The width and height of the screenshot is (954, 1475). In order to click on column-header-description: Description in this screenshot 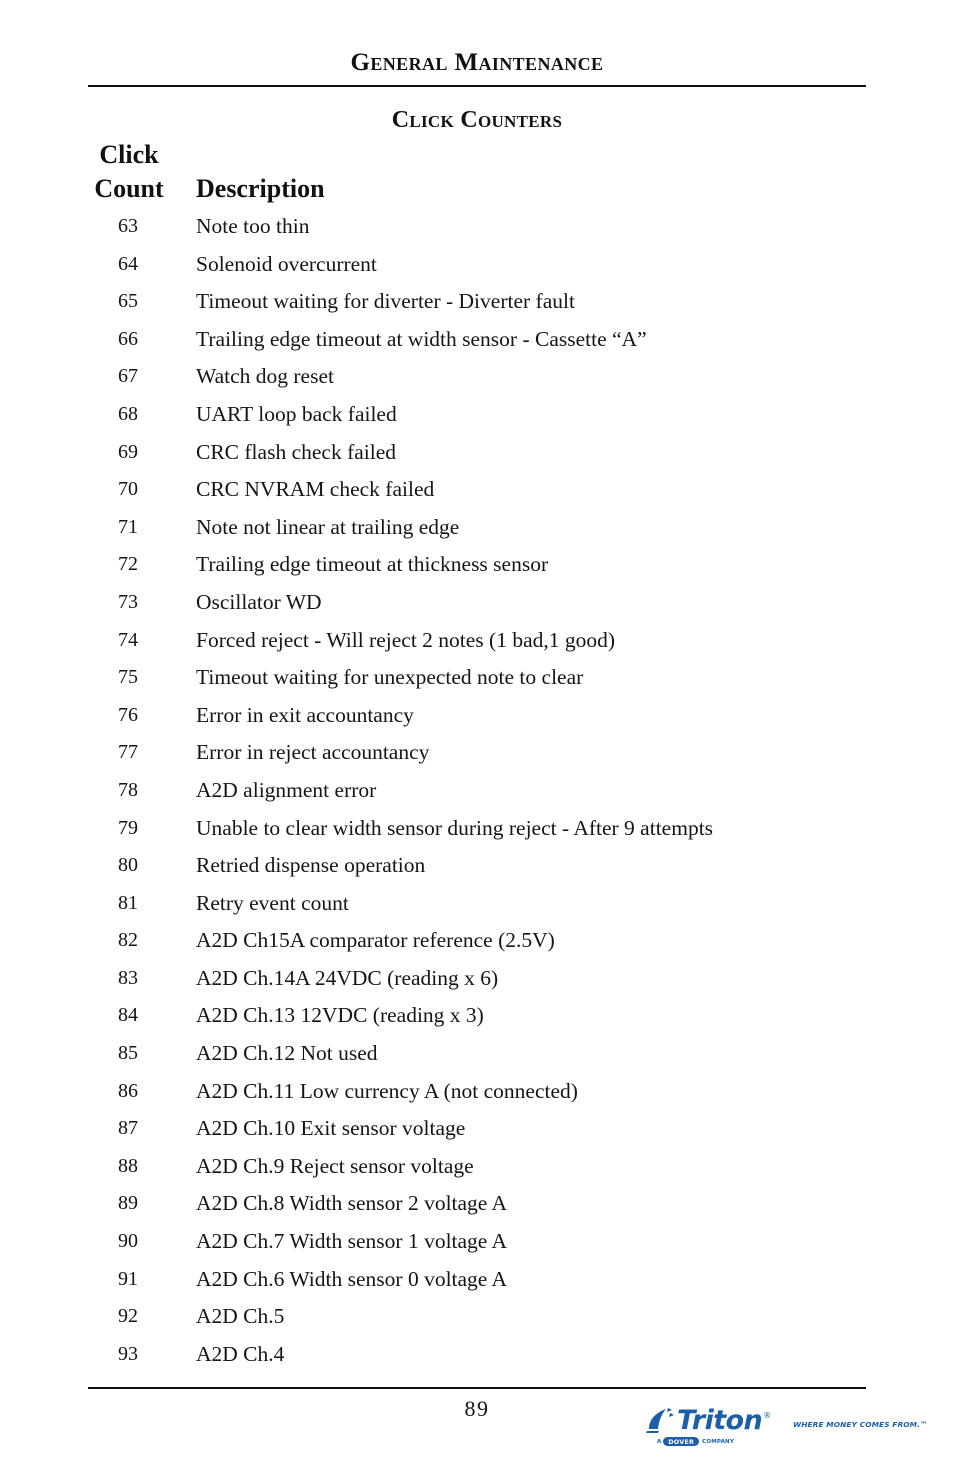, I will do `click(260, 188)`.